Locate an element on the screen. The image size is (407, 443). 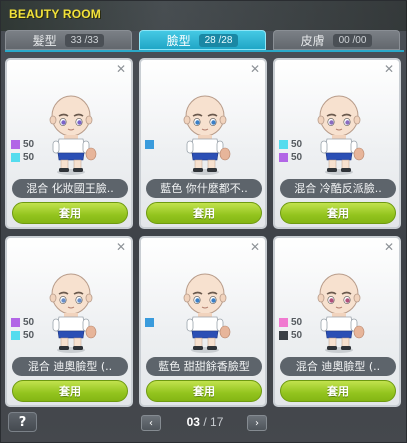
face-card: ✕ 藍色 甜甜餘香臉型 套用 is located at coordinates (203, 321).